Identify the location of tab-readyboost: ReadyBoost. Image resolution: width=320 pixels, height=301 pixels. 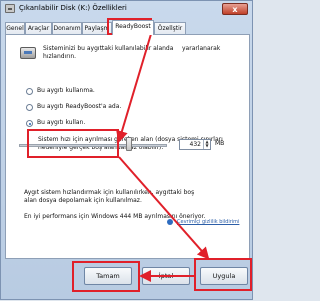
(133, 27).